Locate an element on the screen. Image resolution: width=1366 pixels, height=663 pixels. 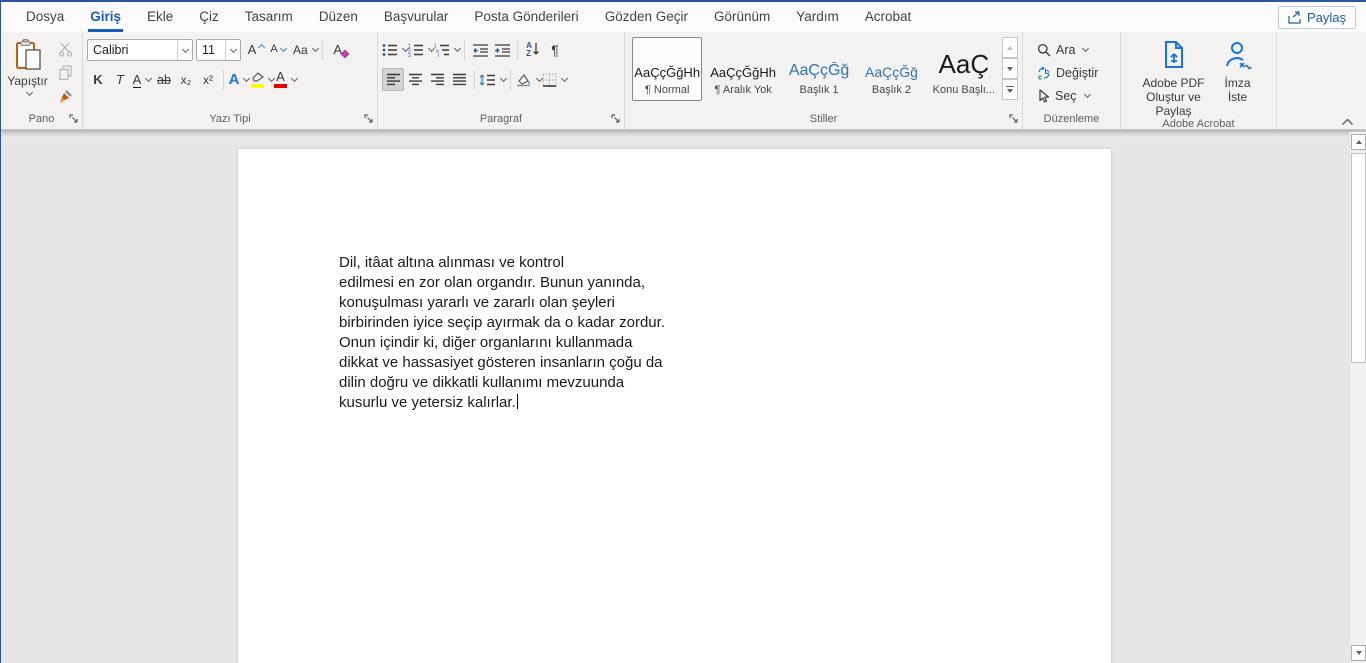
format-painter-brush-icon is located at coordinates (65, 97).